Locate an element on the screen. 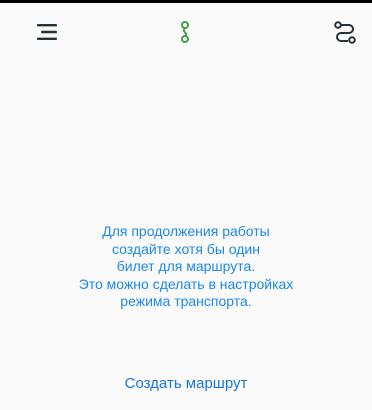  routes-button is located at coordinates (345, 32).